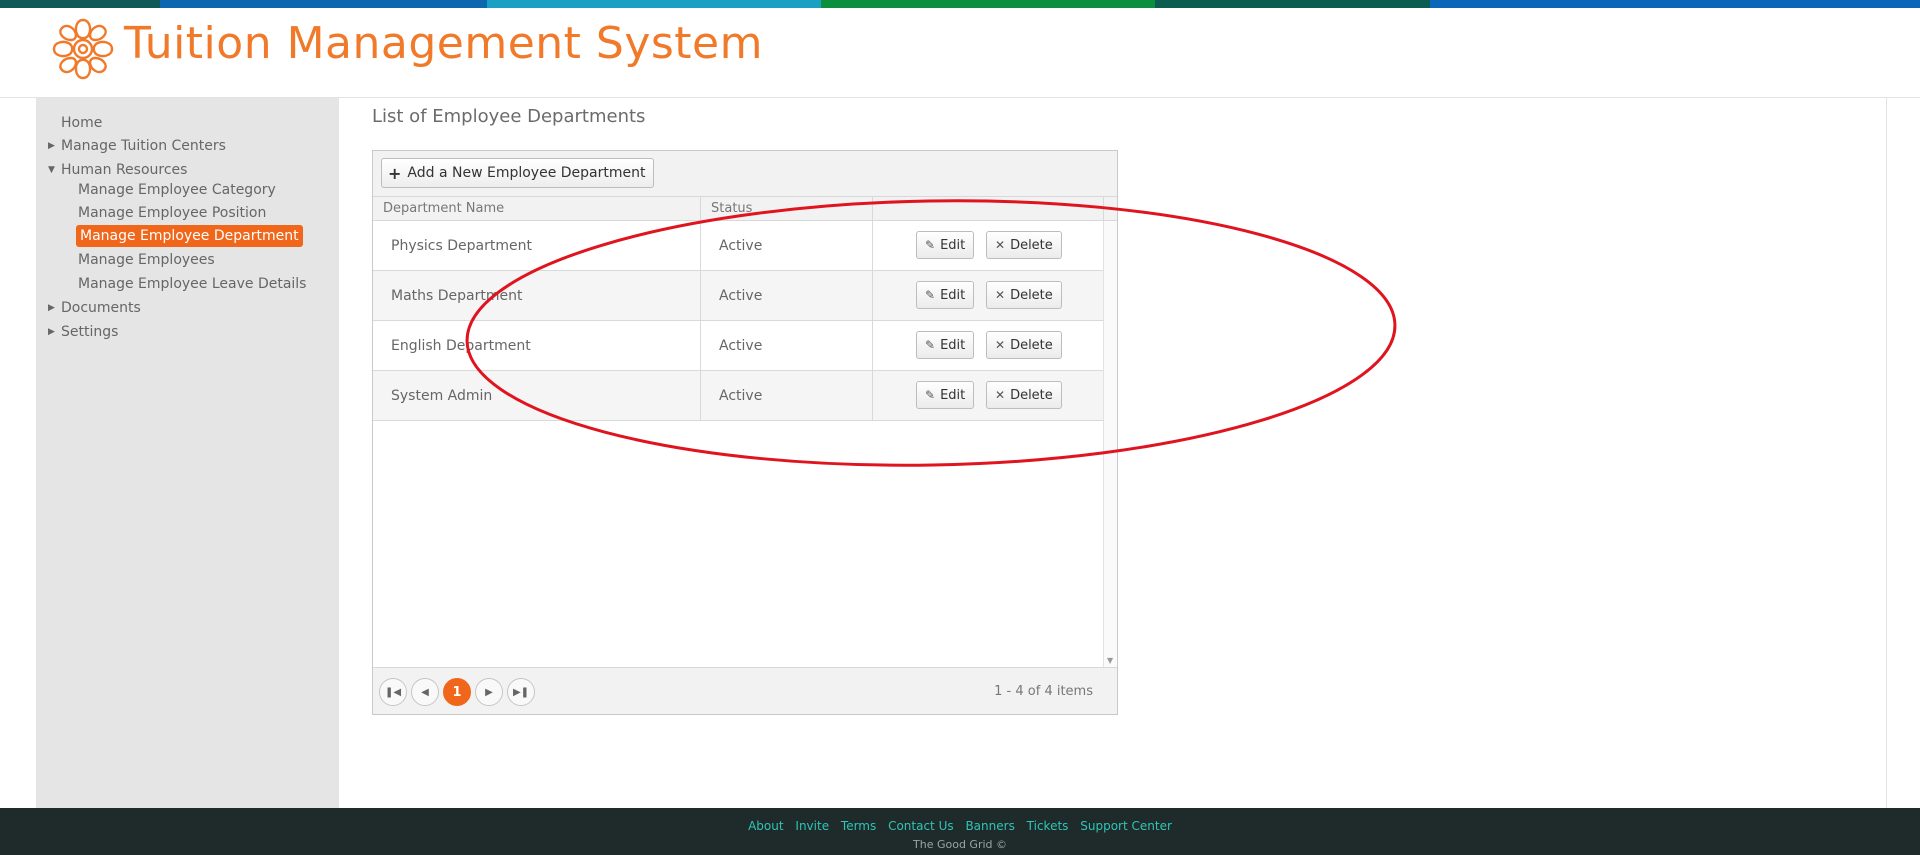 Image resolution: width=1920 pixels, height=855 pixels. What do you see at coordinates (1110, 660) in the screenshot?
I see `scroll-down-icon: ▼` at bounding box center [1110, 660].